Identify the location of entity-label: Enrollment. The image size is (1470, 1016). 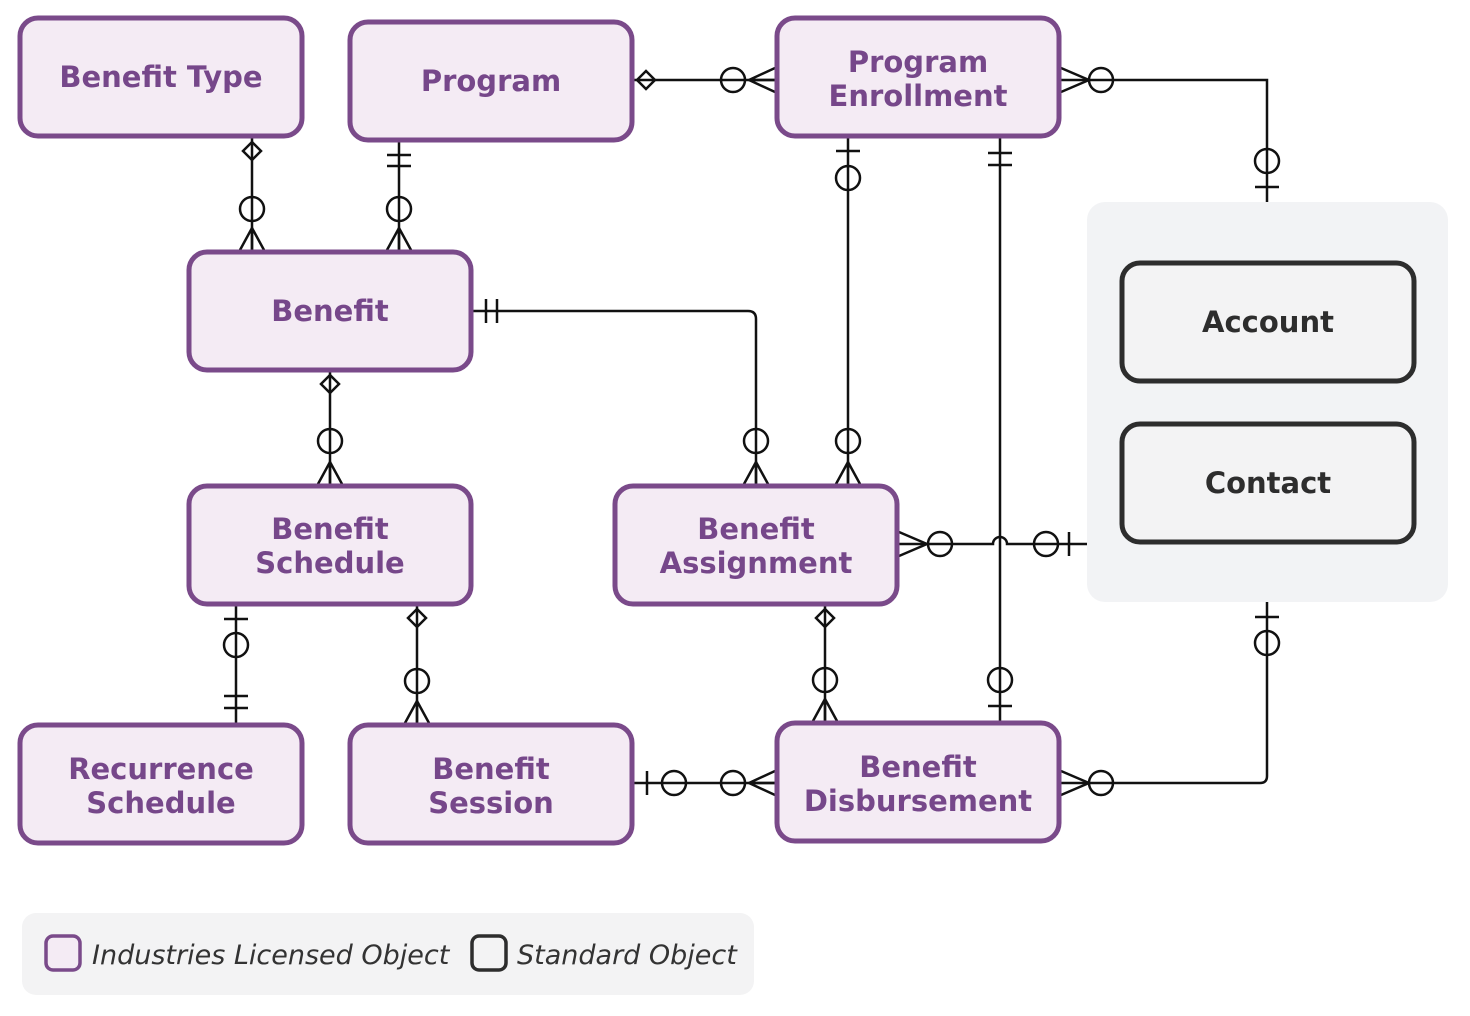
(918, 96).